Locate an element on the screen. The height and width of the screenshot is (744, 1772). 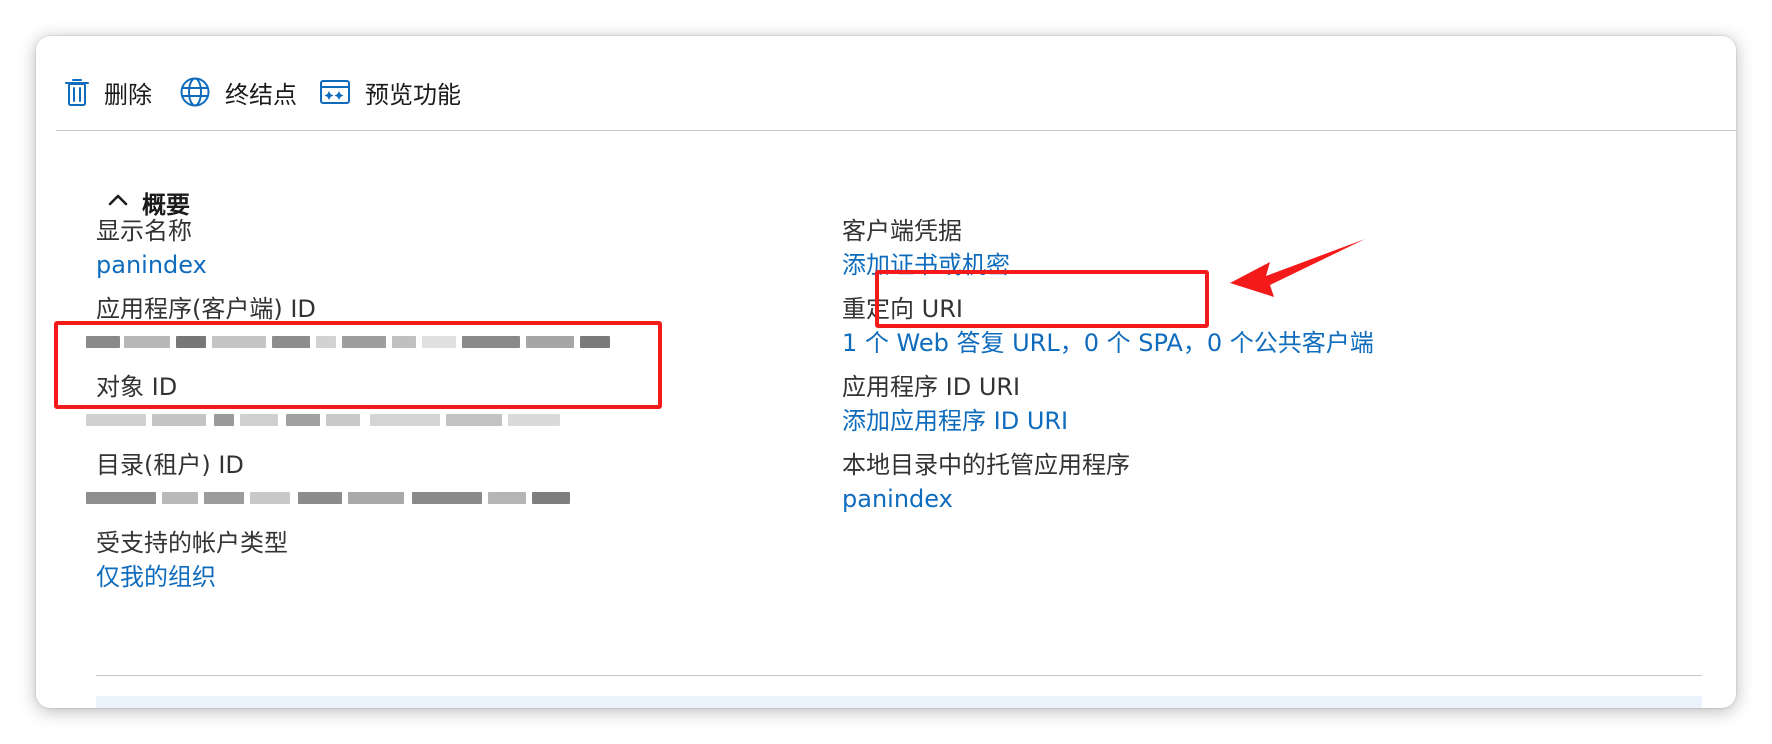
managed-app-label: 本地目录中的托管应用程序 is located at coordinates (986, 465).